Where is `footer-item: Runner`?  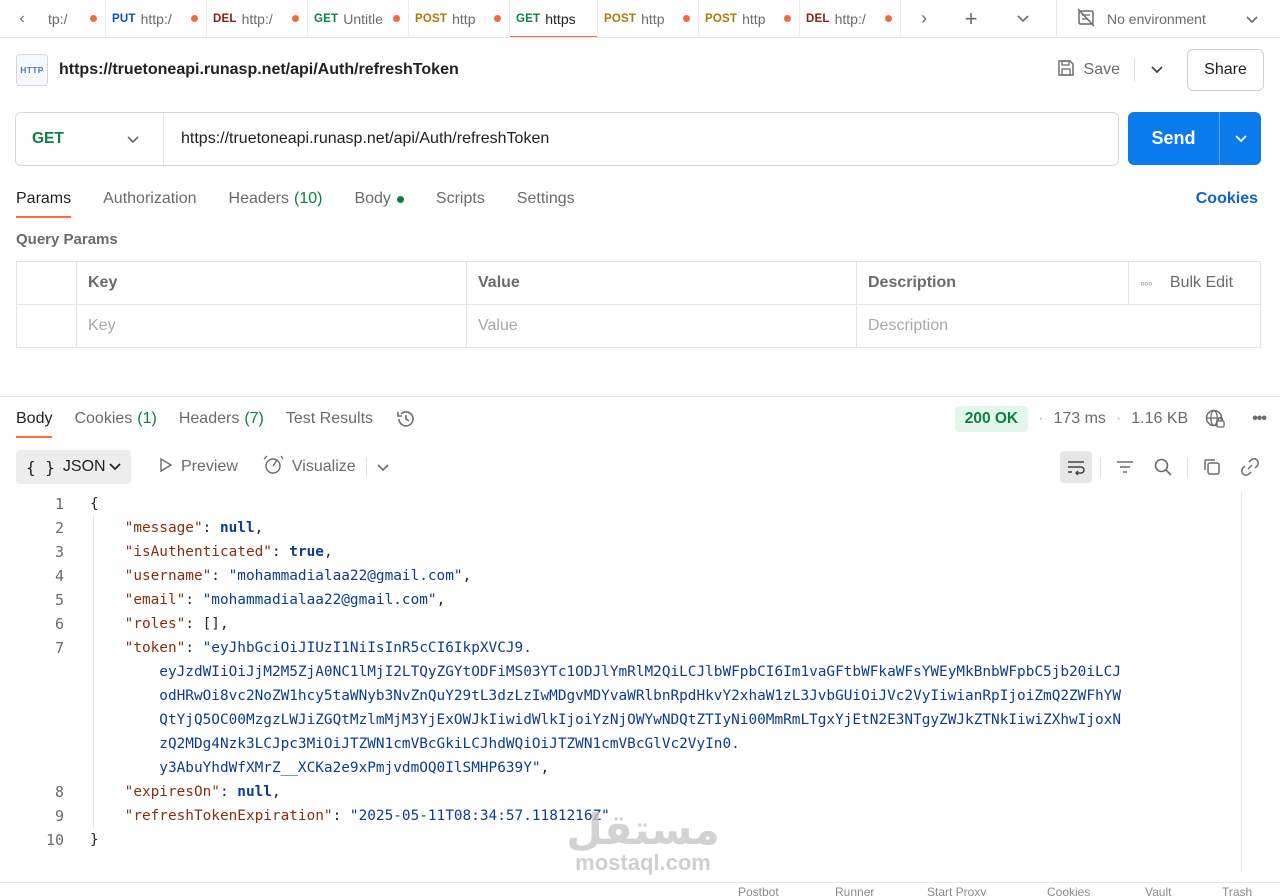 footer-item: Runner is located at coordinates (854, 890).